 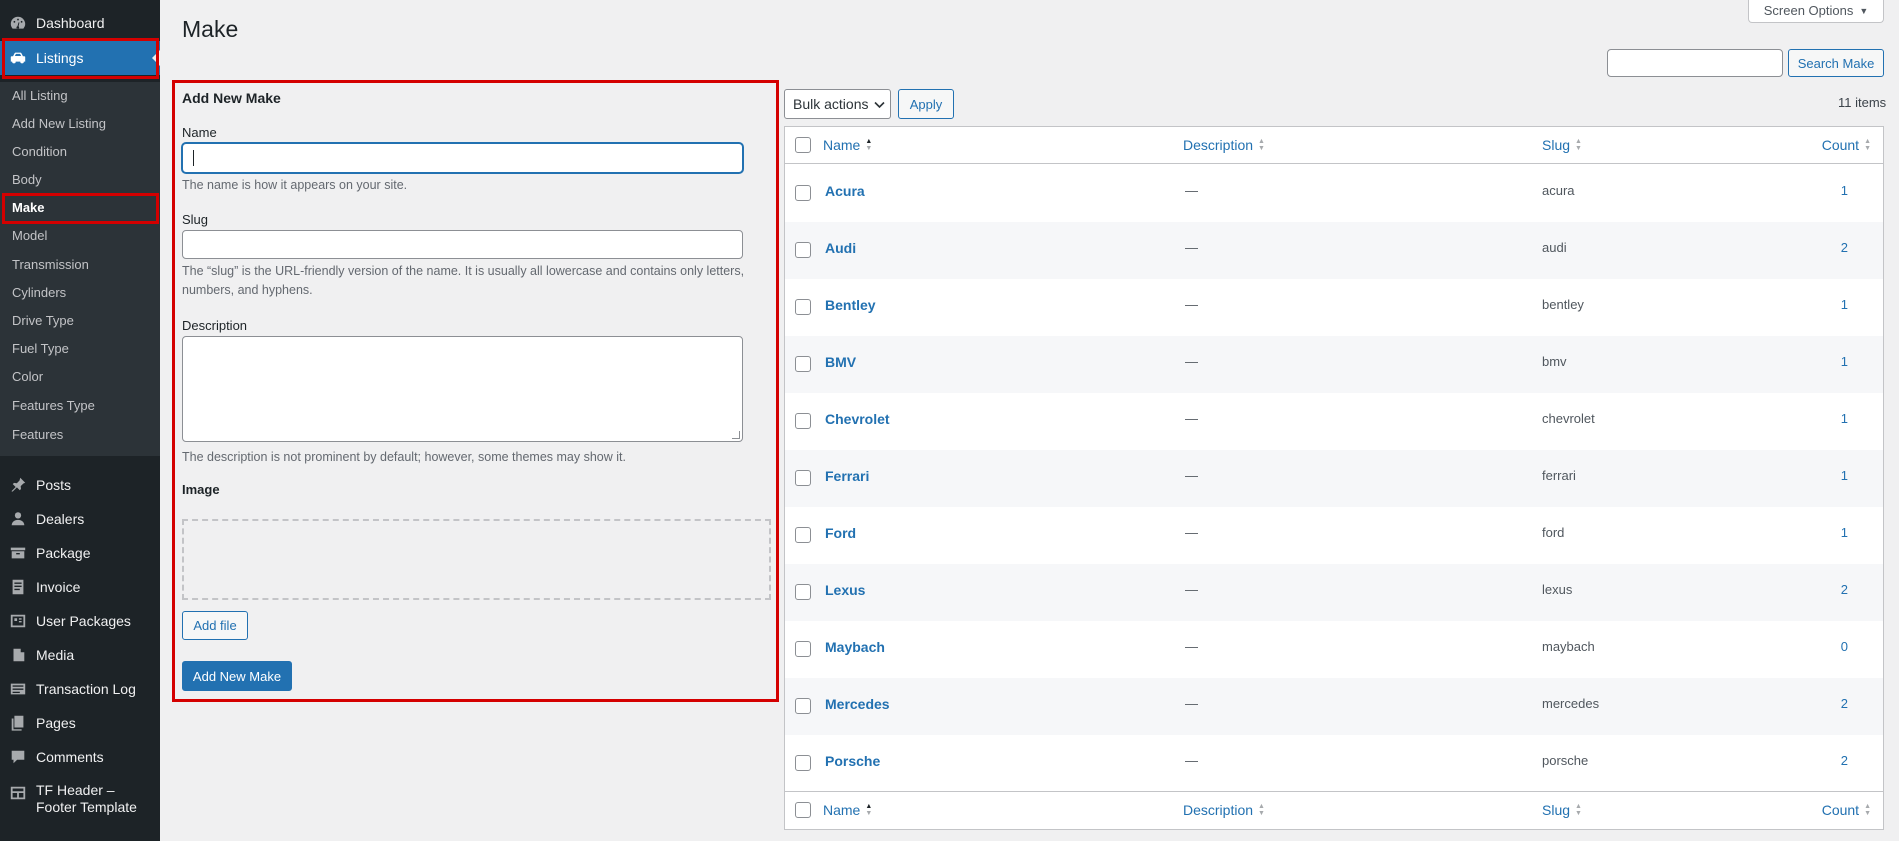 I want to click on screen-options-button: Screen Options ▼, so click(x=1816, y=11).